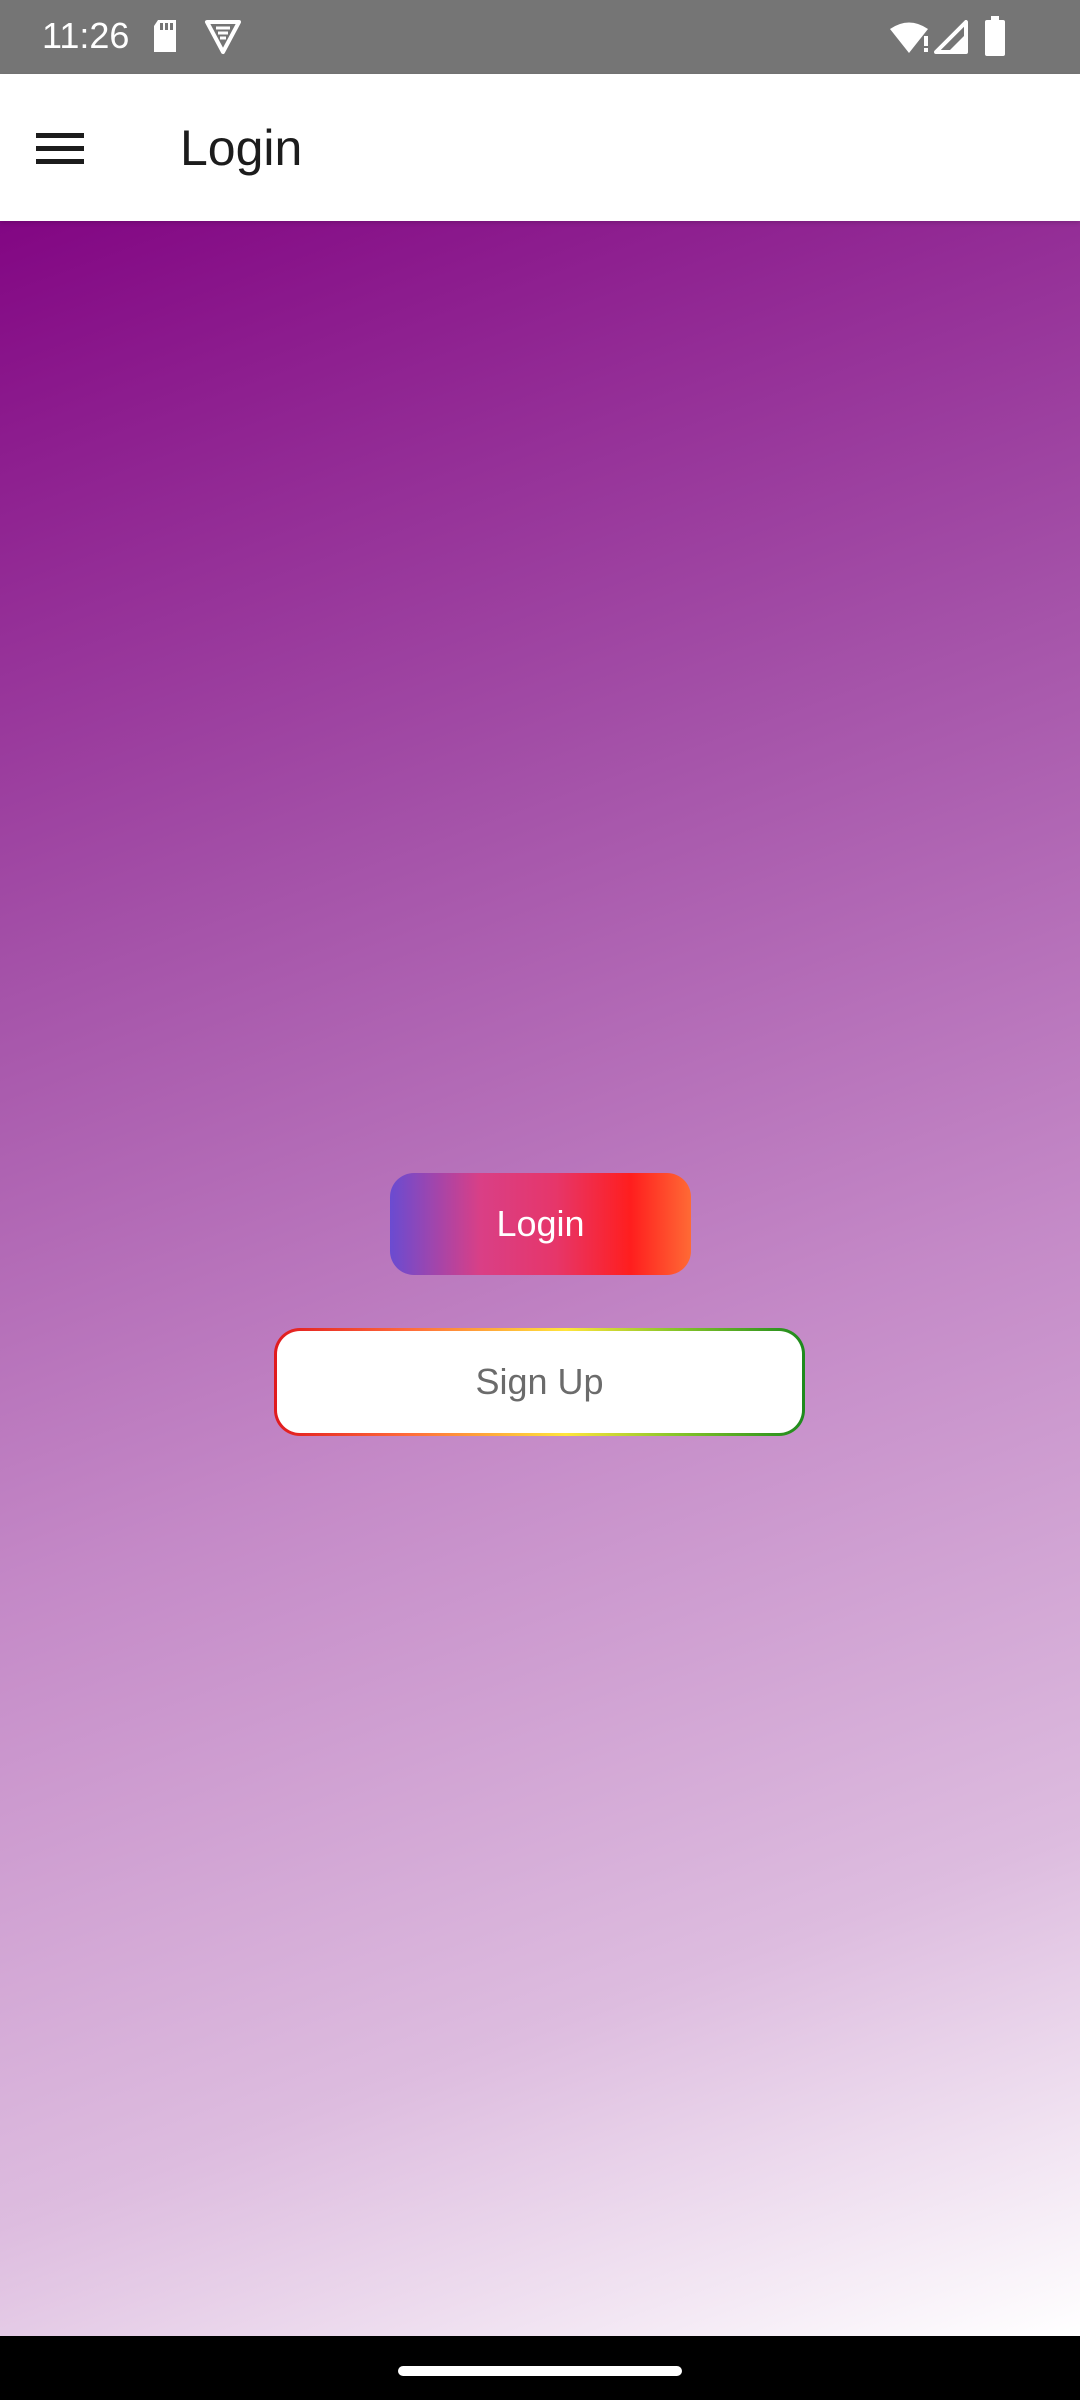  What do you see at coordinates (86, 35) in the screenshot?
I see `status-time: 11:26` at bounding box center [86, 35].